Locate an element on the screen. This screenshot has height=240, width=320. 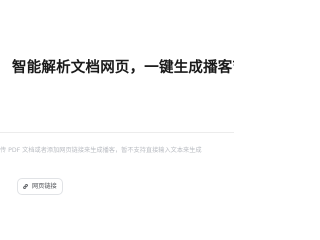
web-link-button: 网页链接 is located at coordinates (40, 186).